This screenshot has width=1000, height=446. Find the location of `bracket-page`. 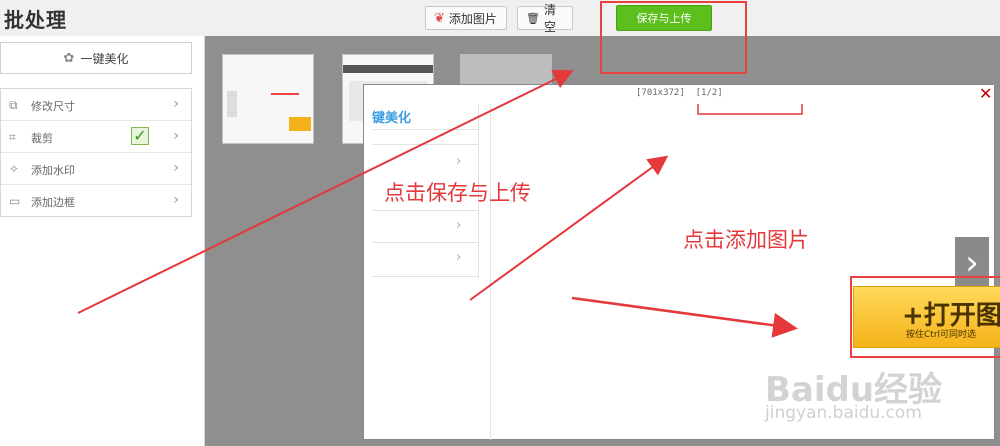

bracket-page is located at coordinates (750, 109).